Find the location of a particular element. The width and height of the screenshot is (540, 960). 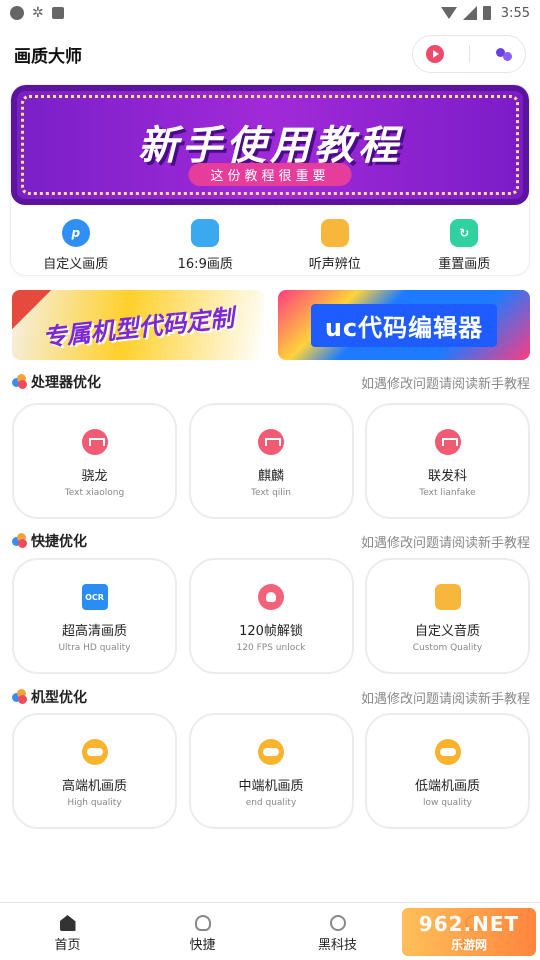

nav-label: 快捷 is located at coordinates (202, 945).